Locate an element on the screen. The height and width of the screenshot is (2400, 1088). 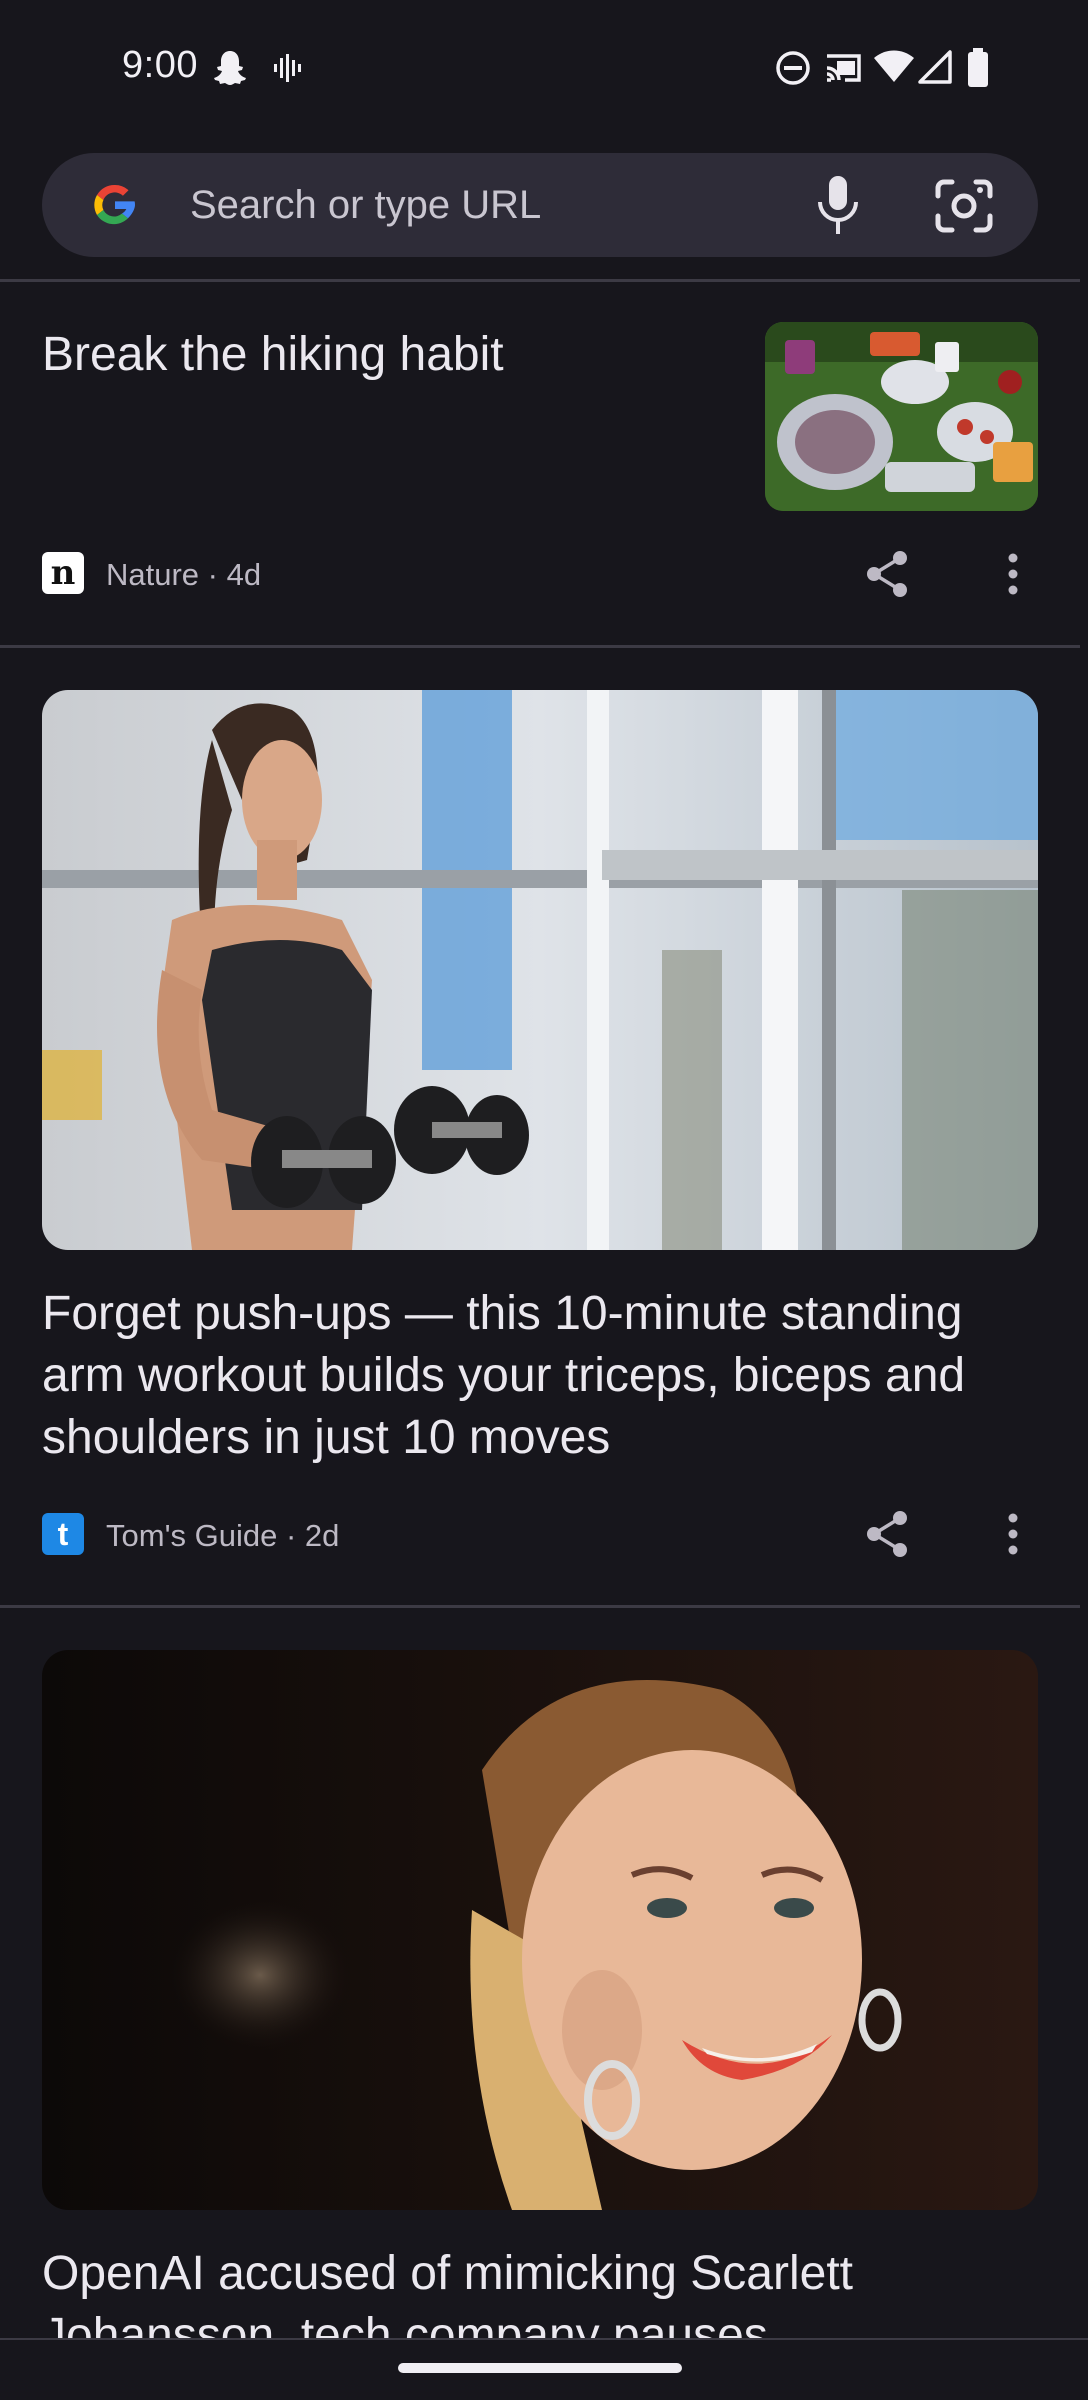
gesture-navigation-handle is located at coordinates (540, 2368).